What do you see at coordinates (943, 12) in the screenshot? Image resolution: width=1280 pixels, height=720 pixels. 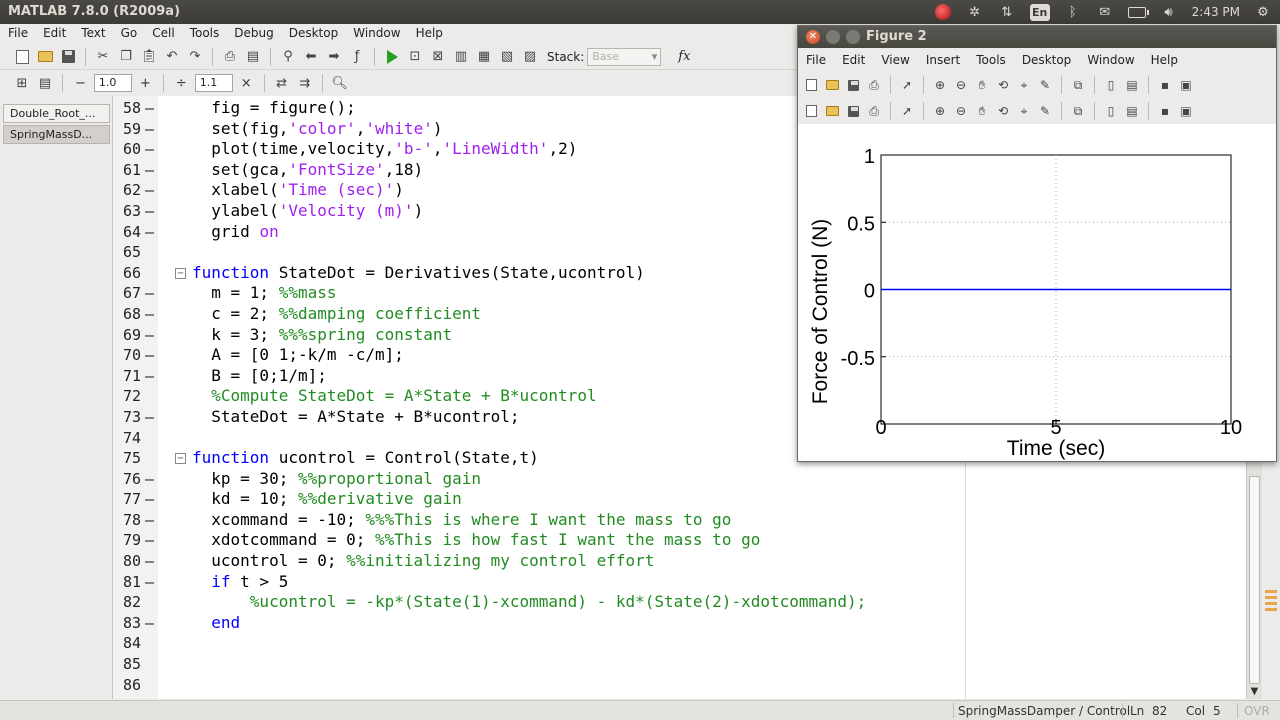 I see `update-notifier-icon` at bounding box center [943, 12].